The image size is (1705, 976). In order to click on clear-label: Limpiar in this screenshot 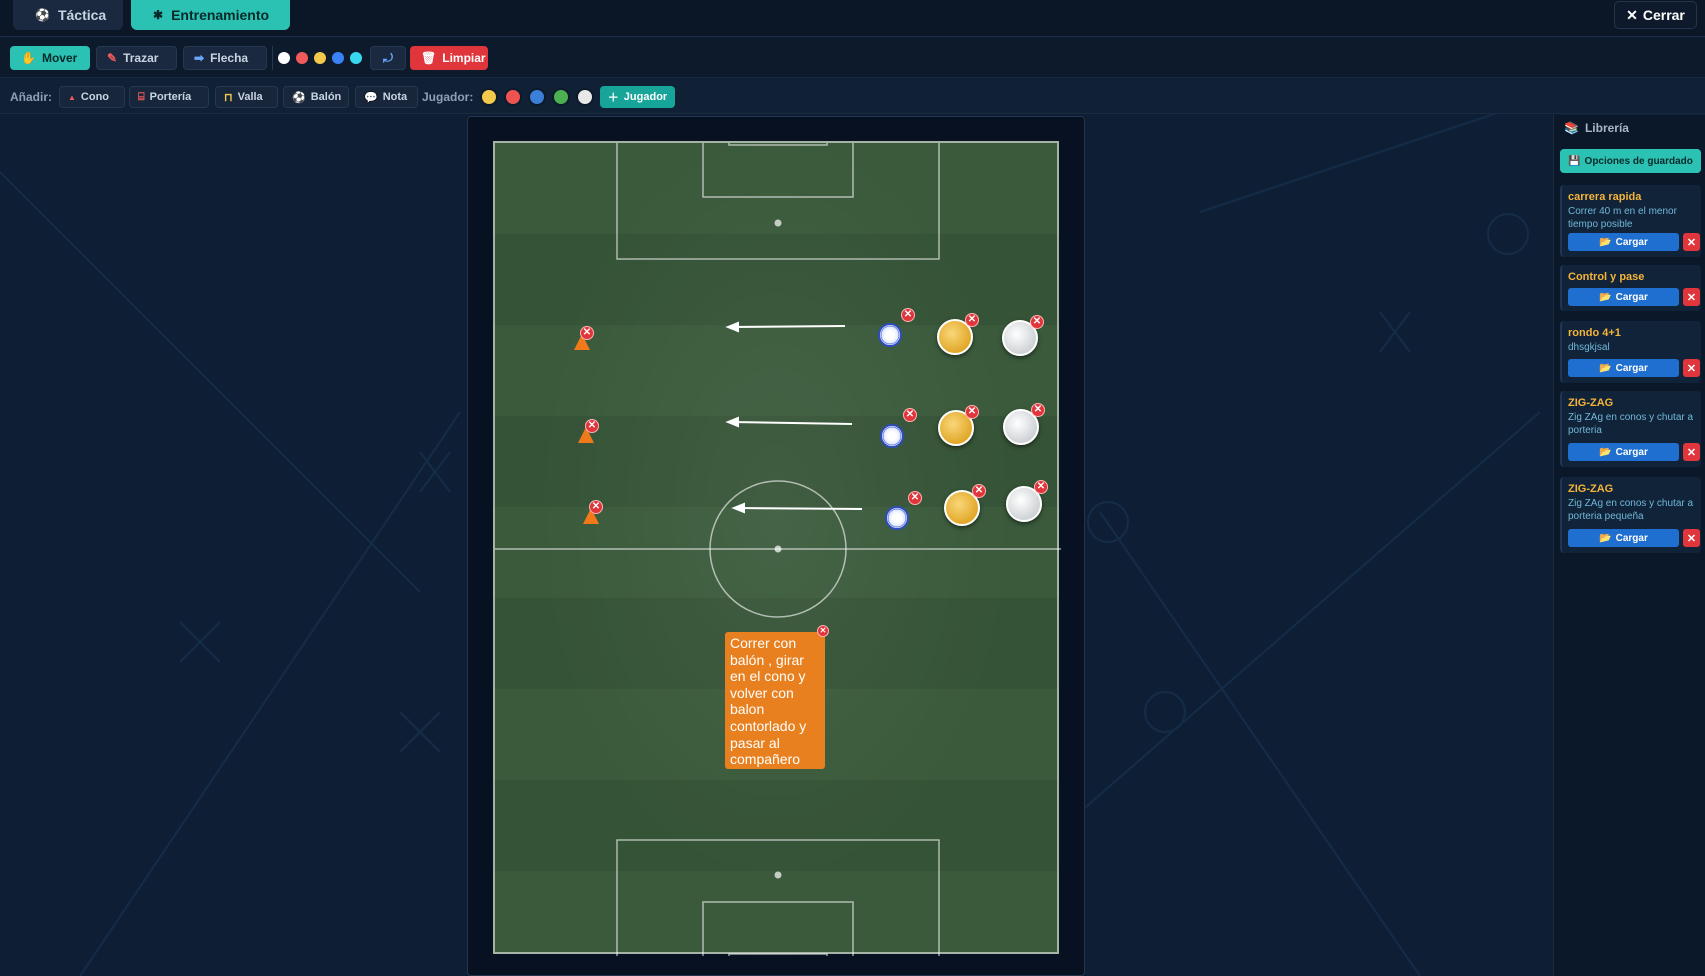, I will do `click(464, 58)`.